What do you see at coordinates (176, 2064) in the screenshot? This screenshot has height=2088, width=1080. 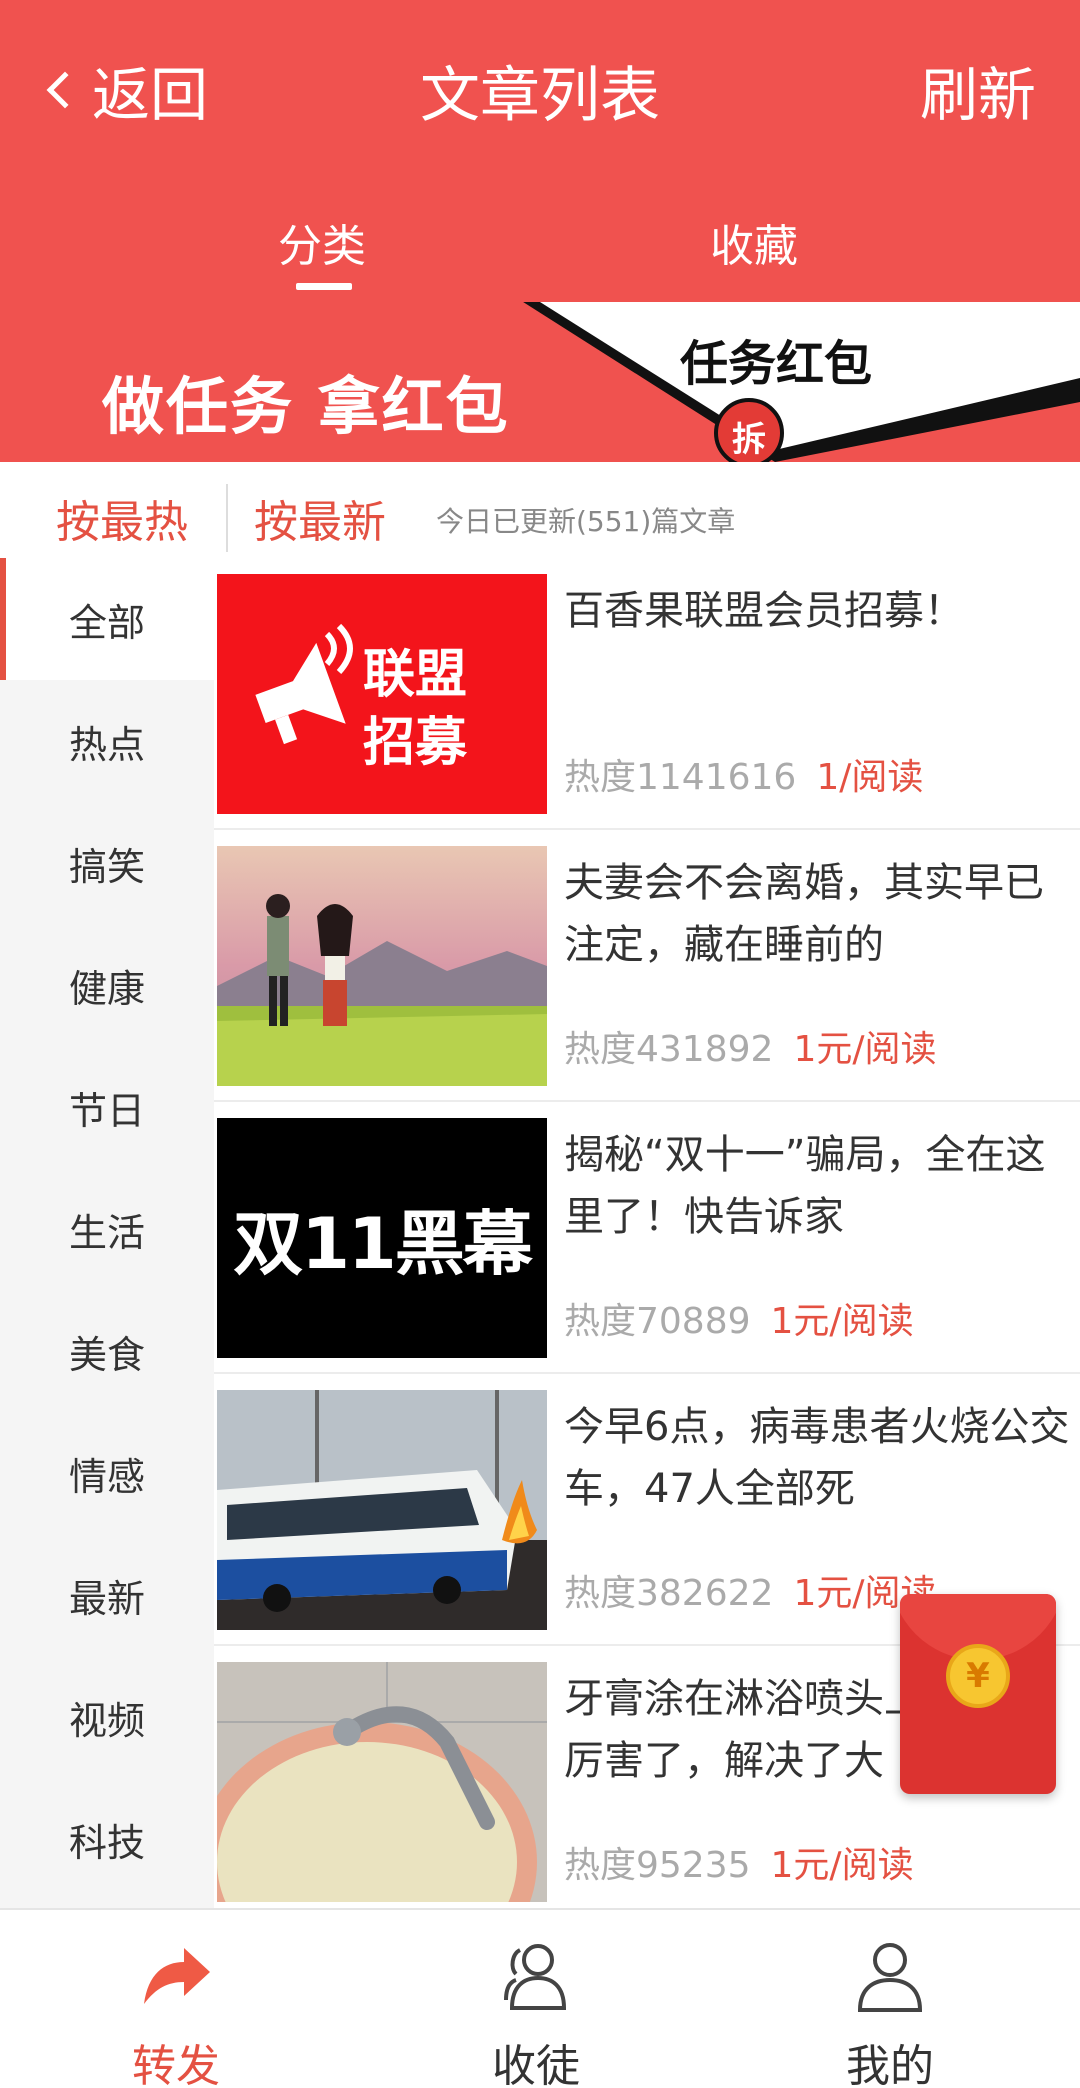 I see `bottom-tab-label: 转发` at bounding box center [176, 2064].